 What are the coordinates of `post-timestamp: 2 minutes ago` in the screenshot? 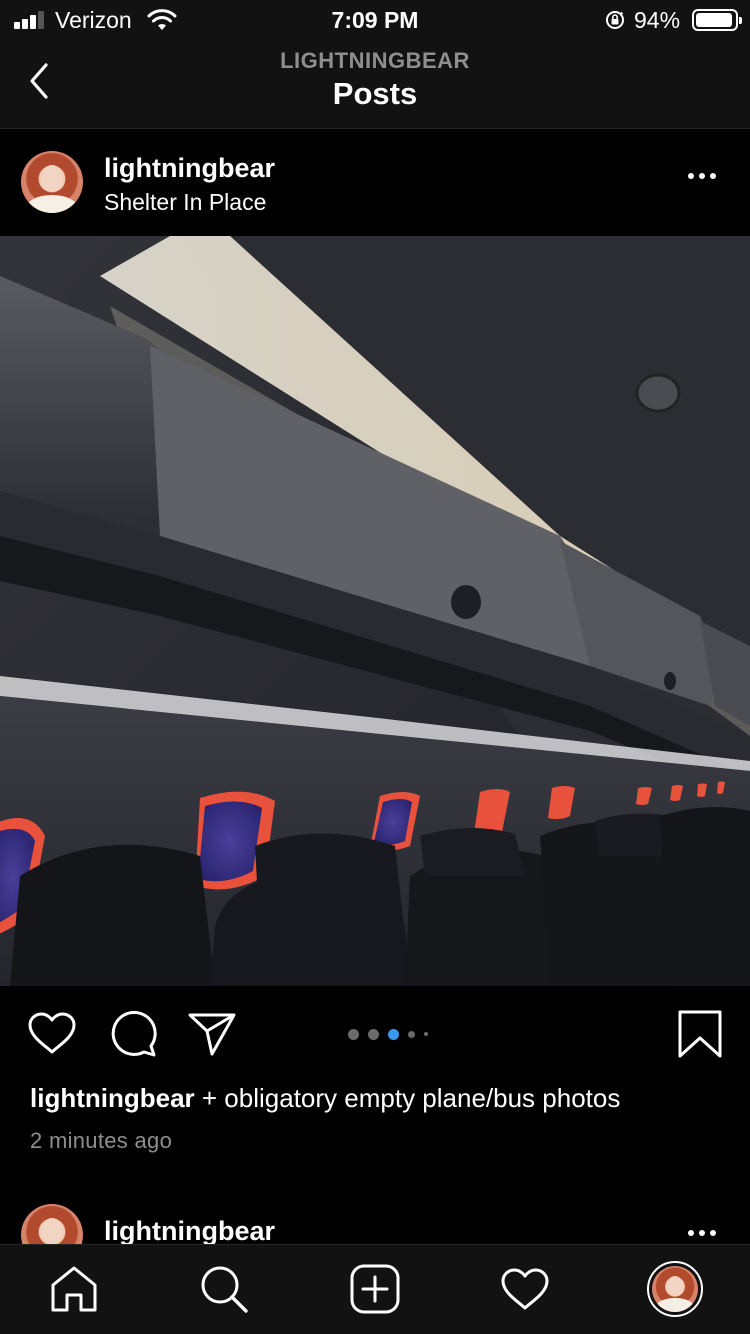 It's located at (101, 1140).